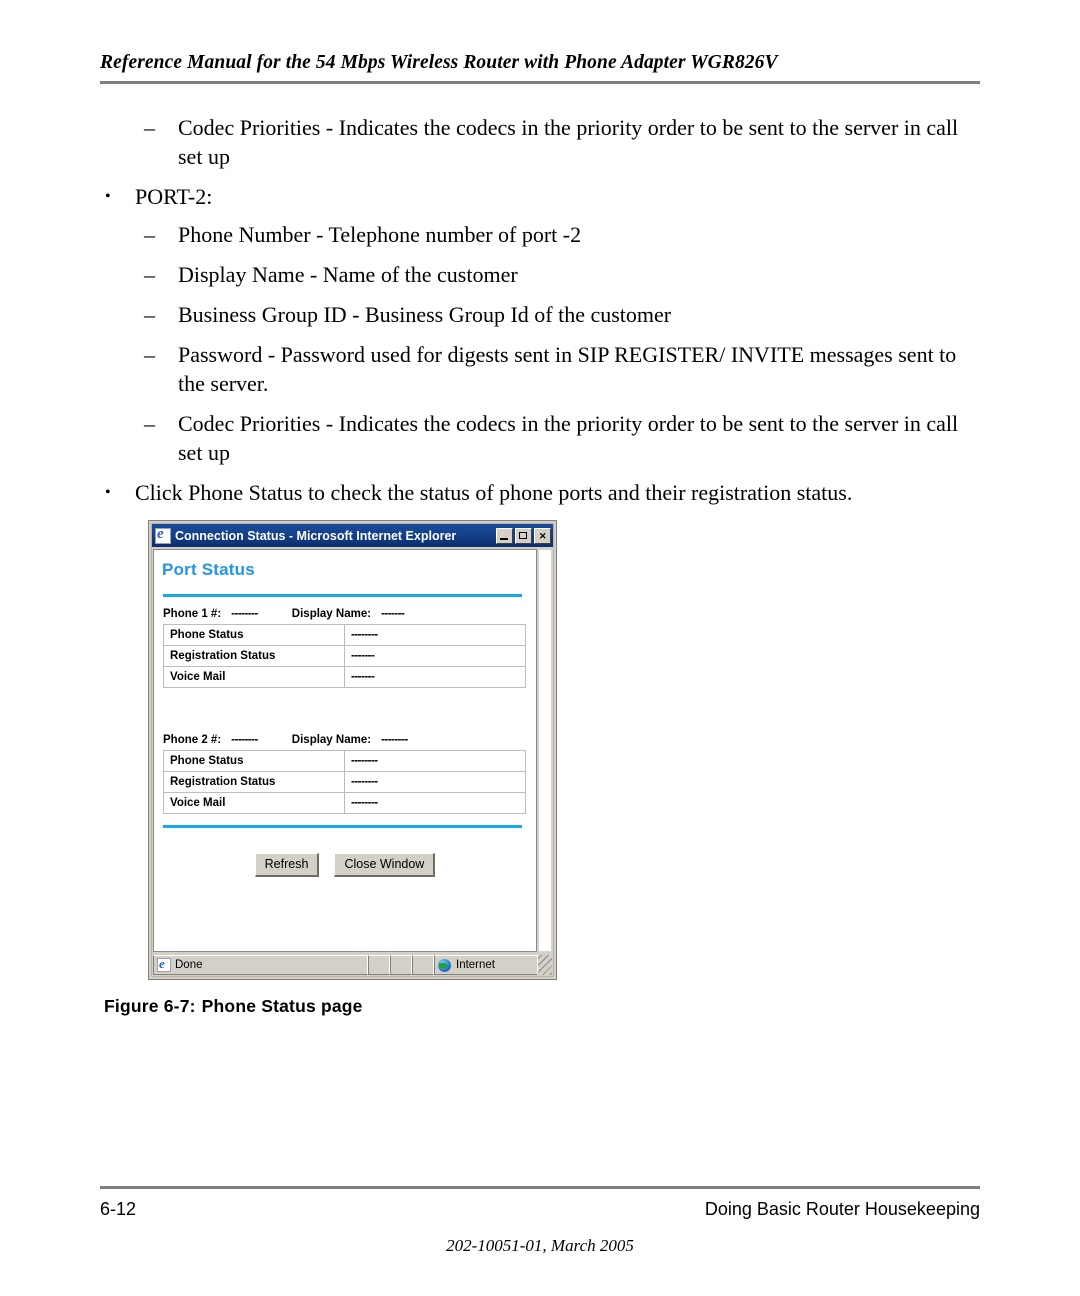 The width and height of the screenshot is (1080, 1296). Describe the element at coordinates (545, 750) in the screenshot. I see `vertical-scrollbar` at that location.